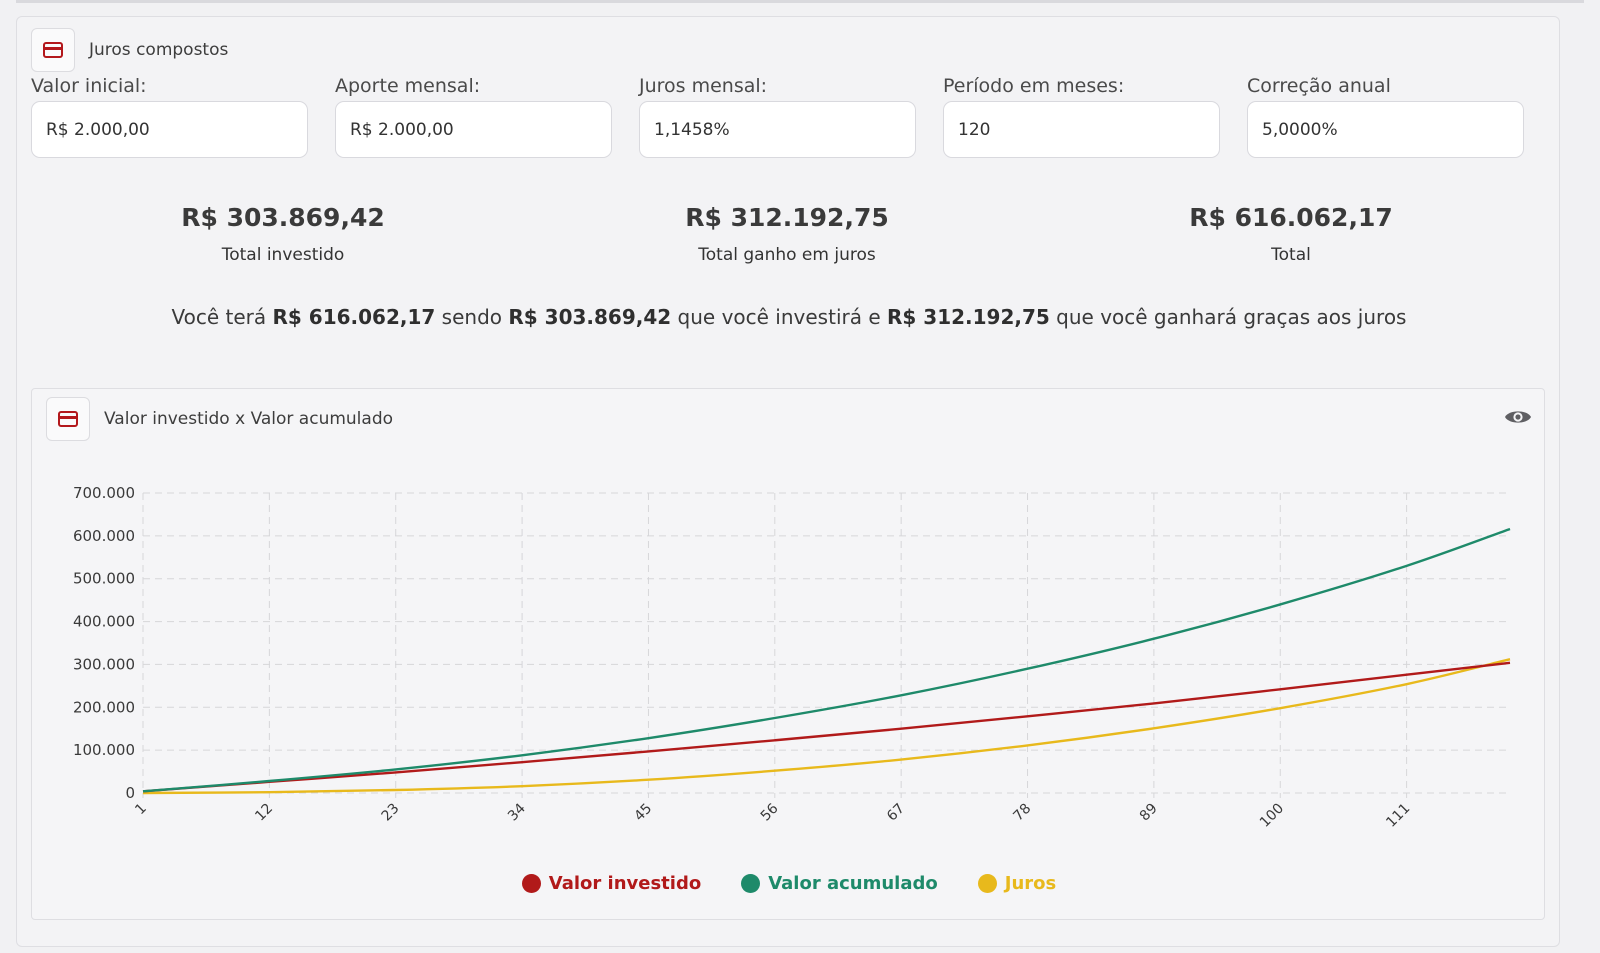 This screenshot has width=1600, height=953. What do you see at coordinates (104, 622) in the screenshot?
I see `y-tick-label: 400.000` at bounding box center [104, 622].